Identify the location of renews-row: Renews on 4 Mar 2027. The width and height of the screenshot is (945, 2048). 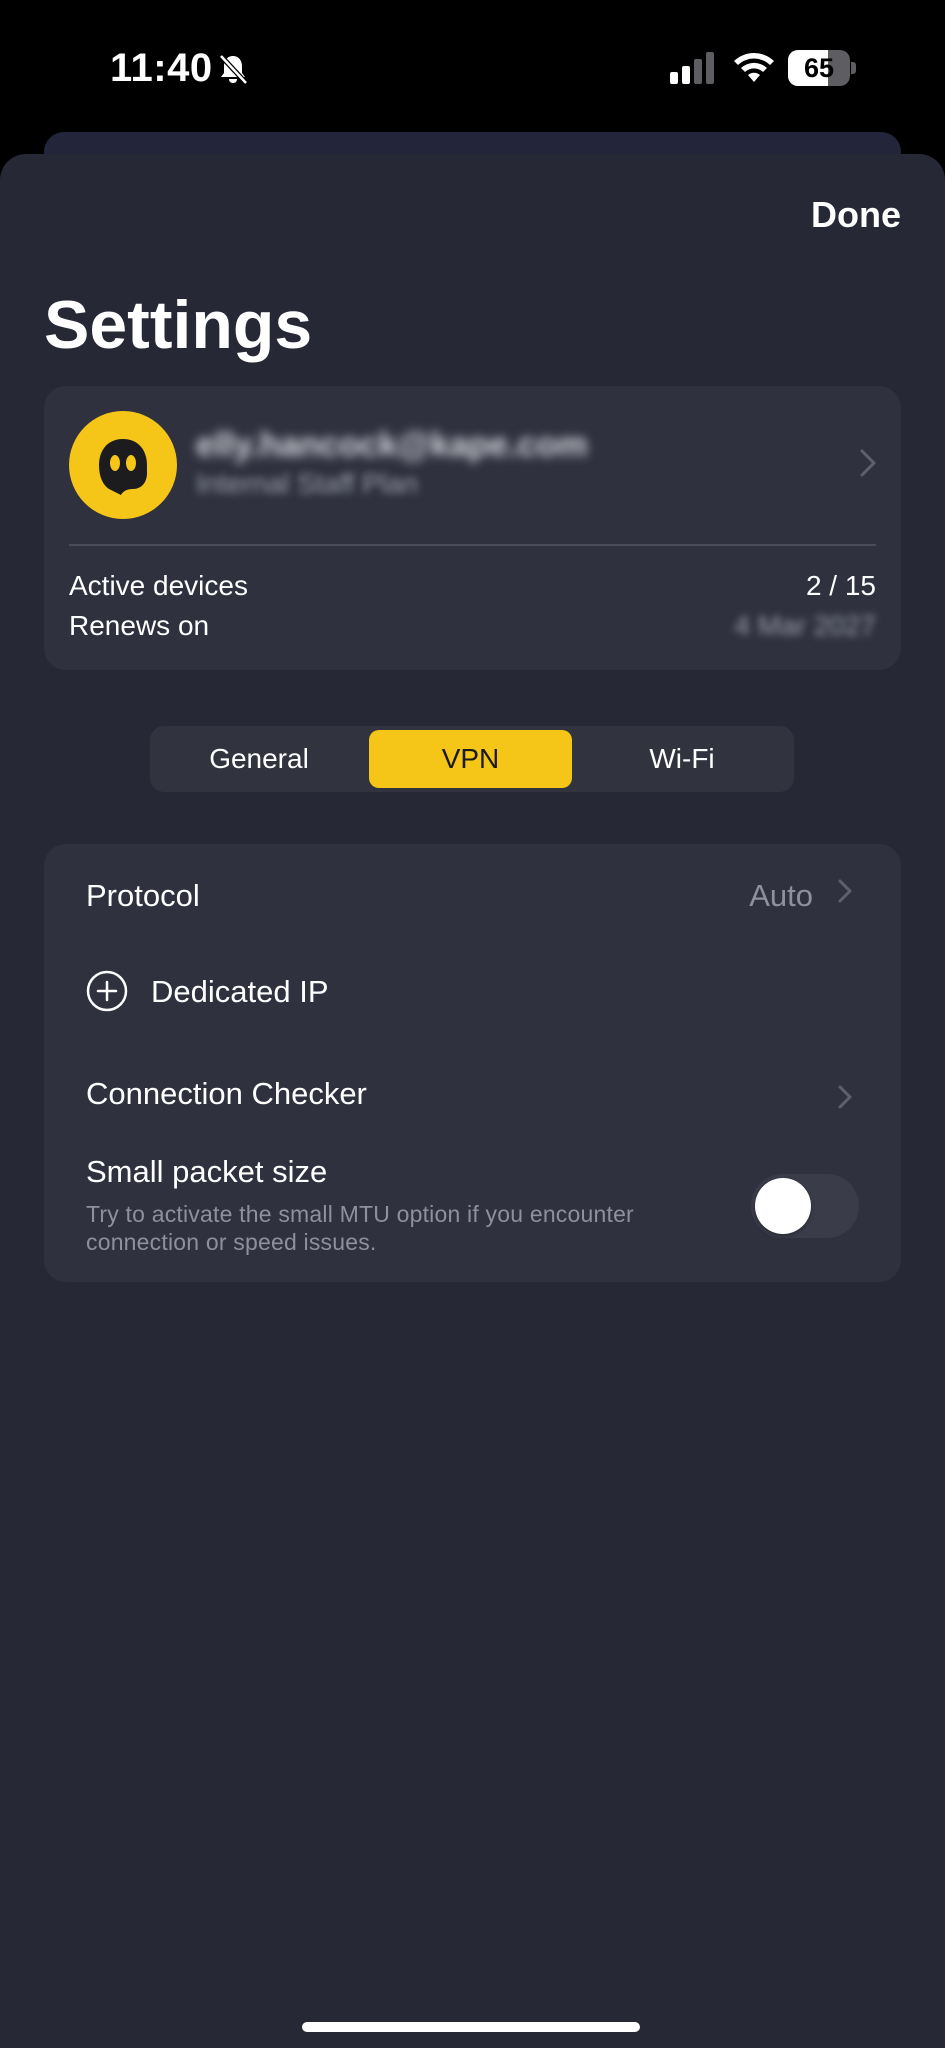
(472, 628).